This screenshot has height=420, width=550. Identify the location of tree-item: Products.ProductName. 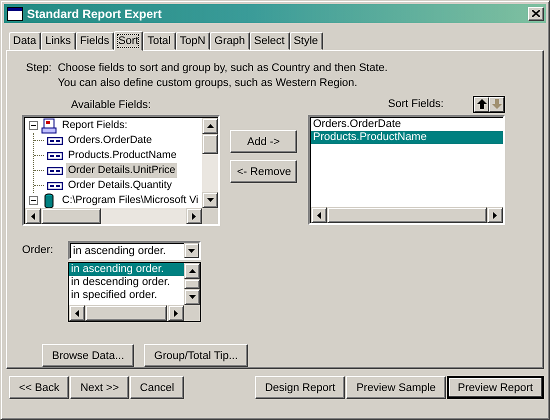
(122, 155).